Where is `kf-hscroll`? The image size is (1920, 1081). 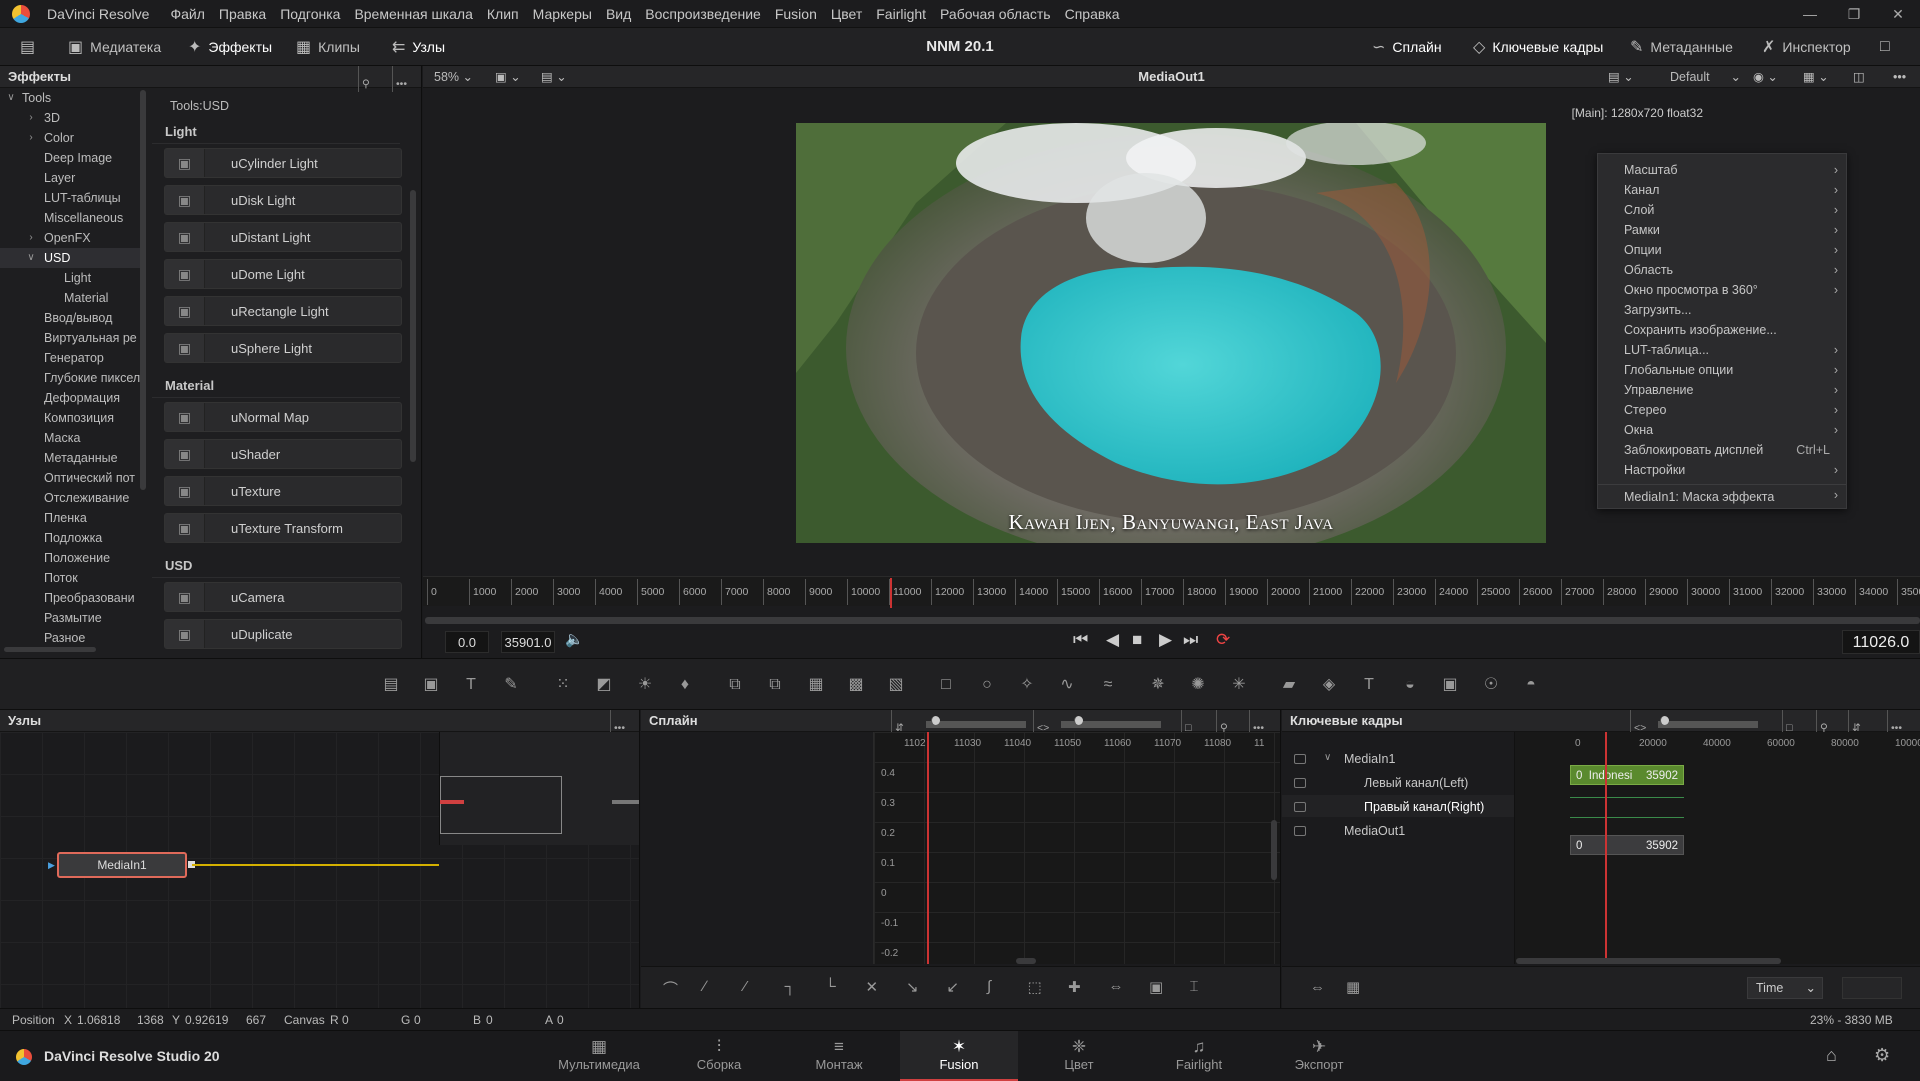
kf-hscroll is located at coordinates (1648, 961).